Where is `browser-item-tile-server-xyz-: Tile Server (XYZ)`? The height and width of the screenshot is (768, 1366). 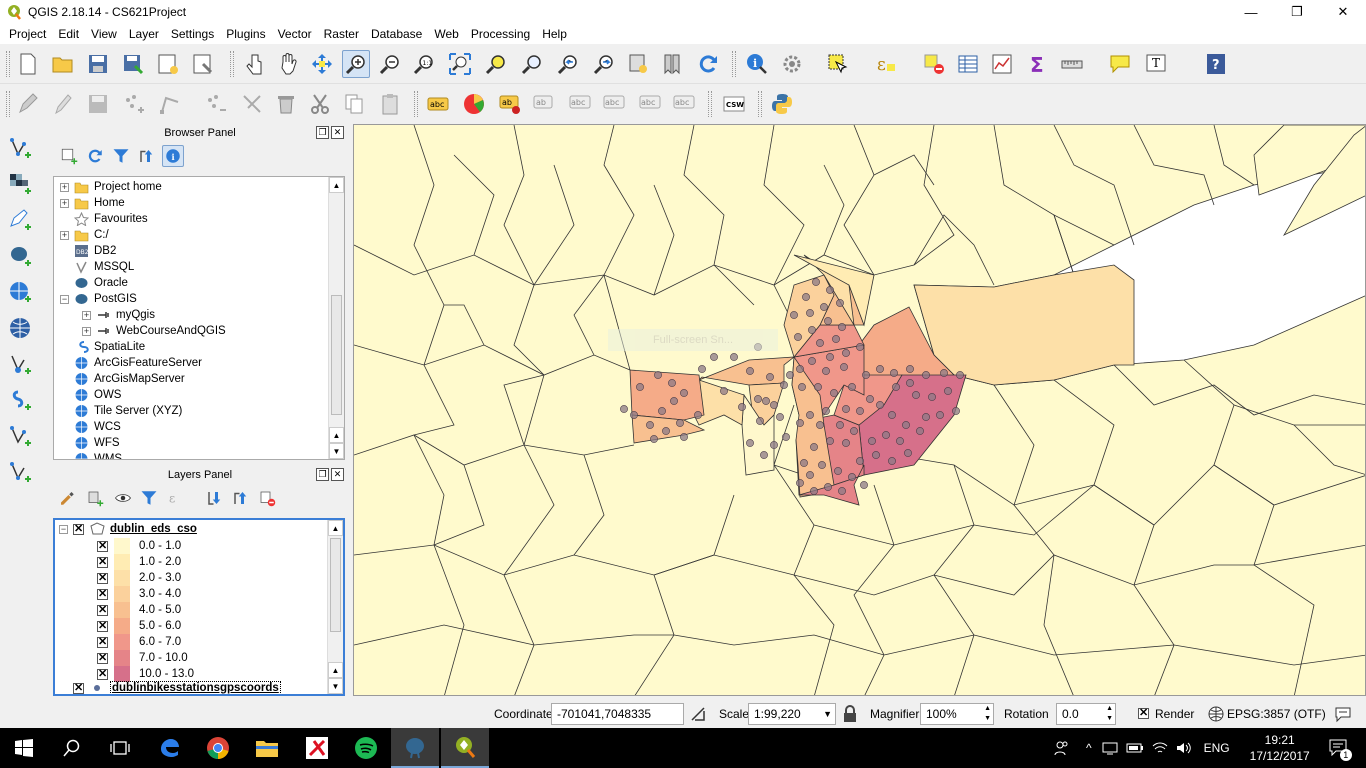
browser-item-tile-server-xyz-: Tile Server (XYZ) is located at coordinates (121, 411).